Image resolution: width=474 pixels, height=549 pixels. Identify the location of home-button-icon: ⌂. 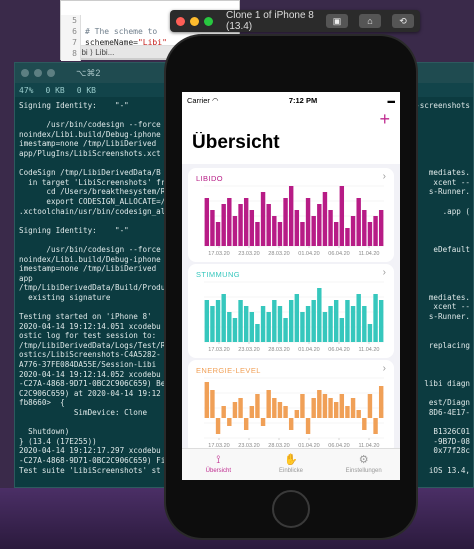
(370, 21).